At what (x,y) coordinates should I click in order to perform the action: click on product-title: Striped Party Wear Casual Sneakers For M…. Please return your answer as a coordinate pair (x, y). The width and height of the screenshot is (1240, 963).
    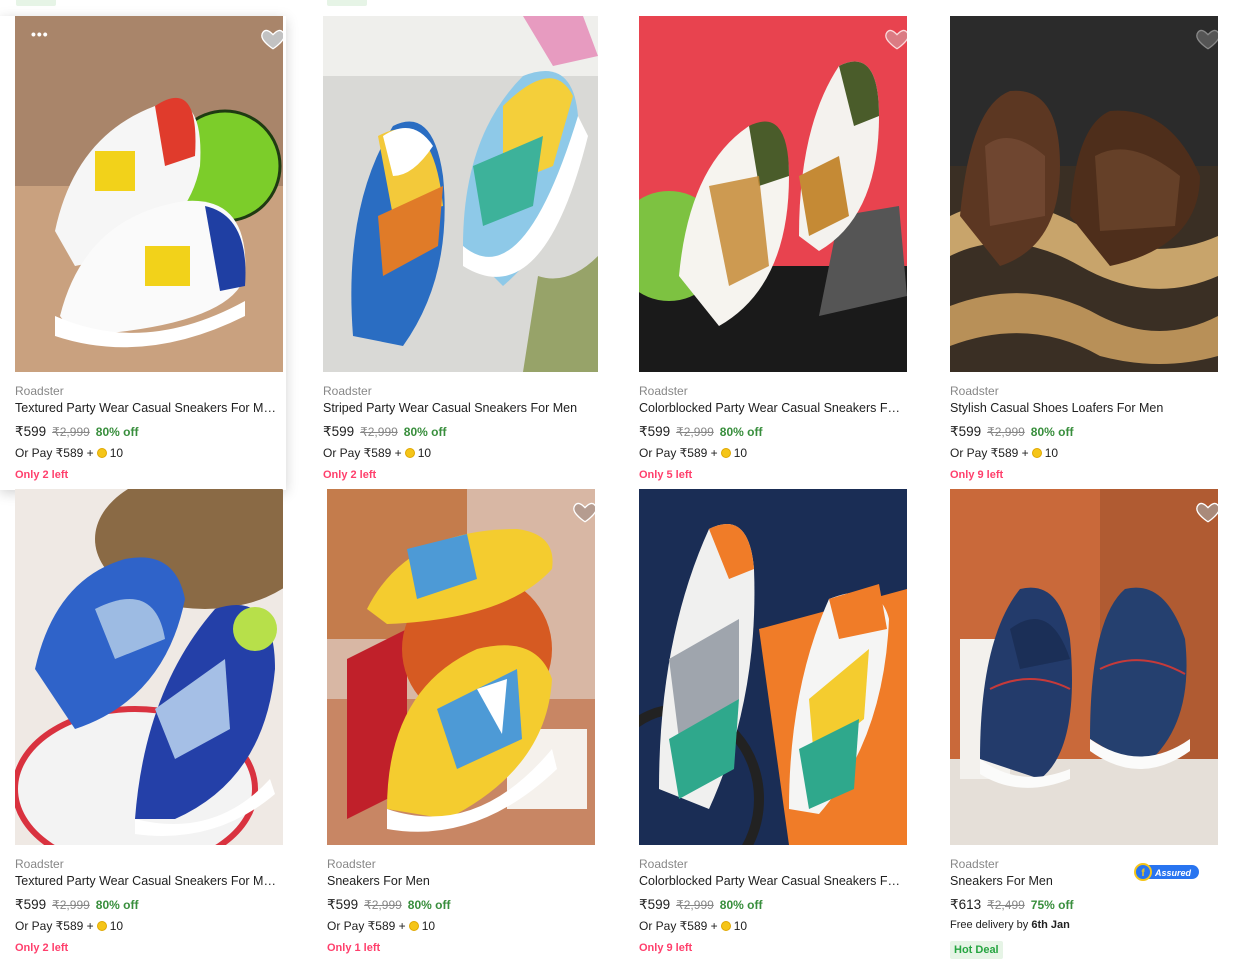
    Looking at the image, I should click on (454, 408).